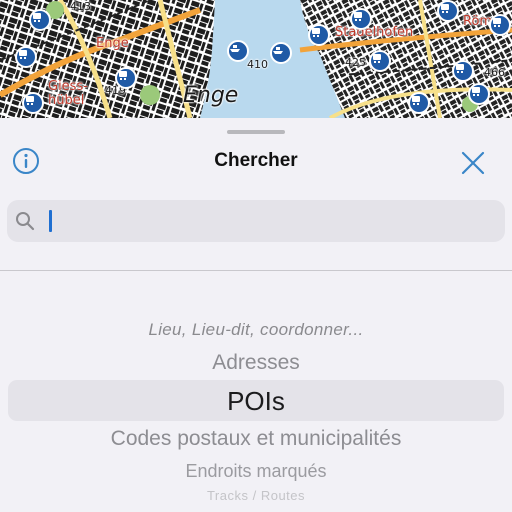 The height and width of the screenshot is (512, 512). I want to click on sheet-grabber-handle, so click(256, 132).